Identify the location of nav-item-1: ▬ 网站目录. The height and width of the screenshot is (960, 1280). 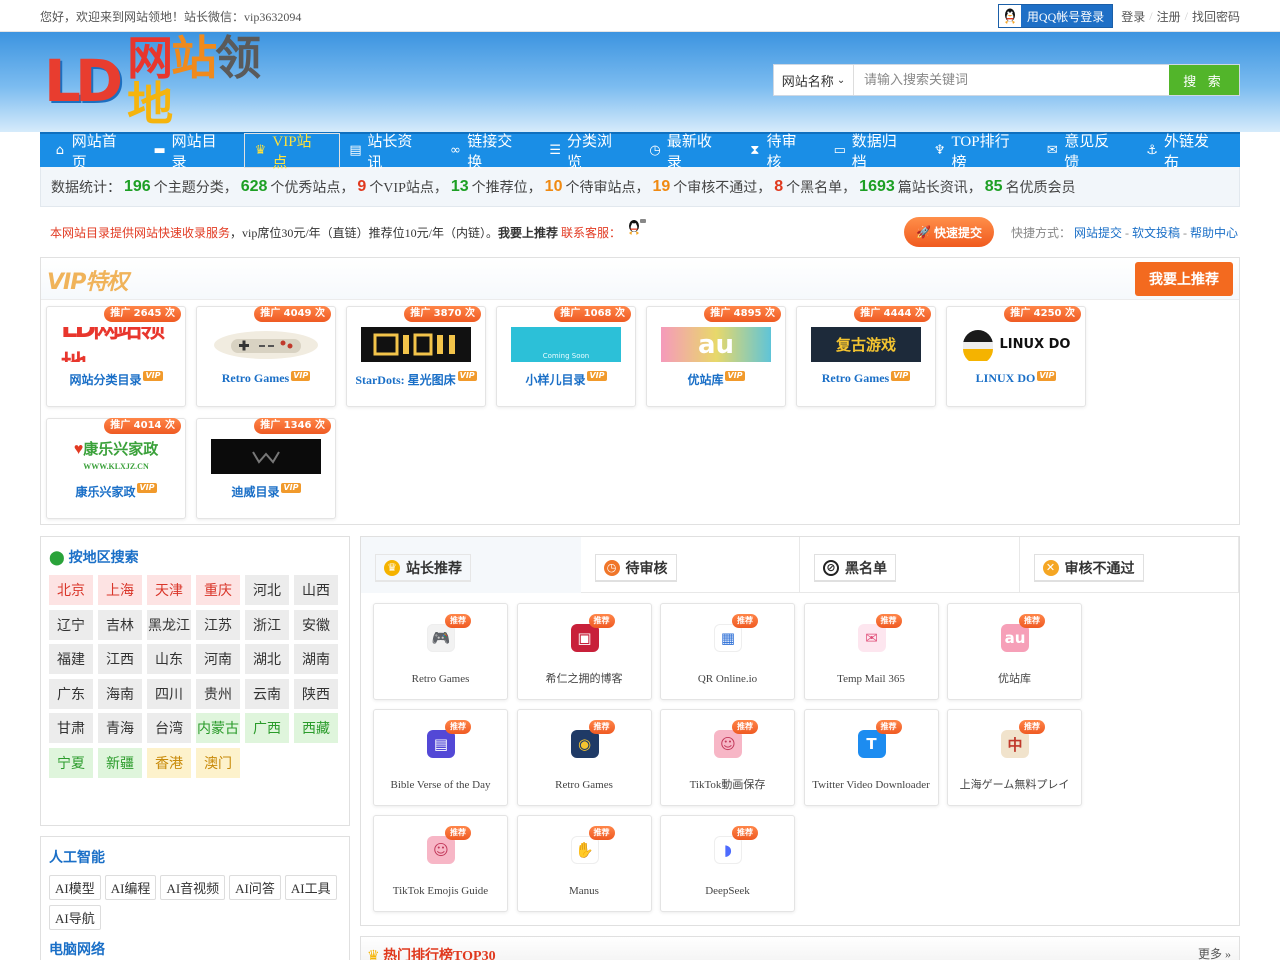
(194, 152).